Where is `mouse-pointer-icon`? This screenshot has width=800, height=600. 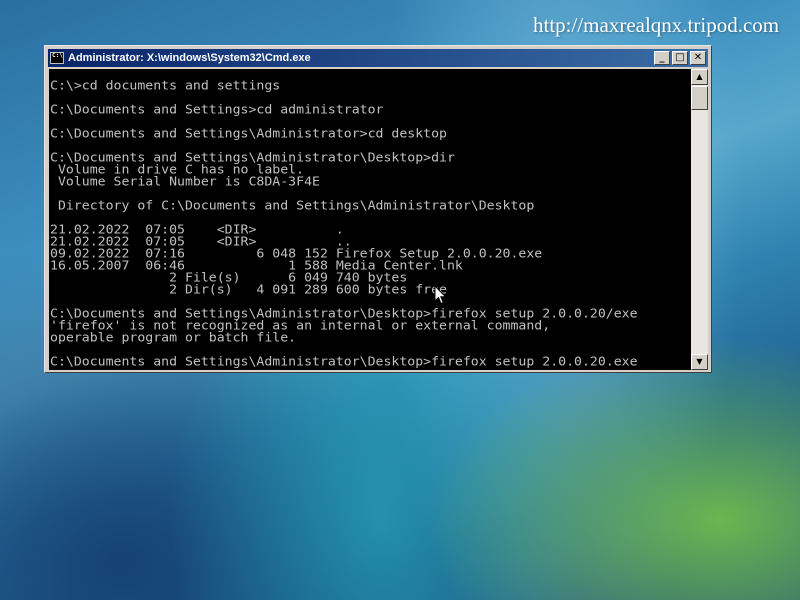
mouse-pointer-icon is located at coordinates (440, 295).